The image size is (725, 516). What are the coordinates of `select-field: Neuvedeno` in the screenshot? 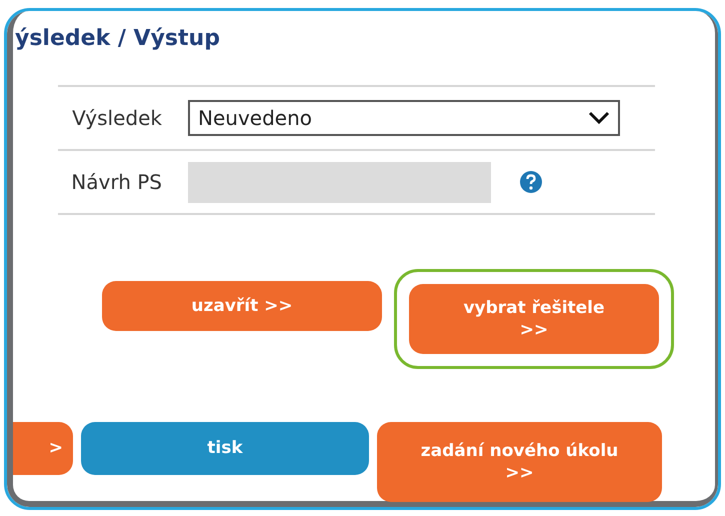 It's located at (404, 118).